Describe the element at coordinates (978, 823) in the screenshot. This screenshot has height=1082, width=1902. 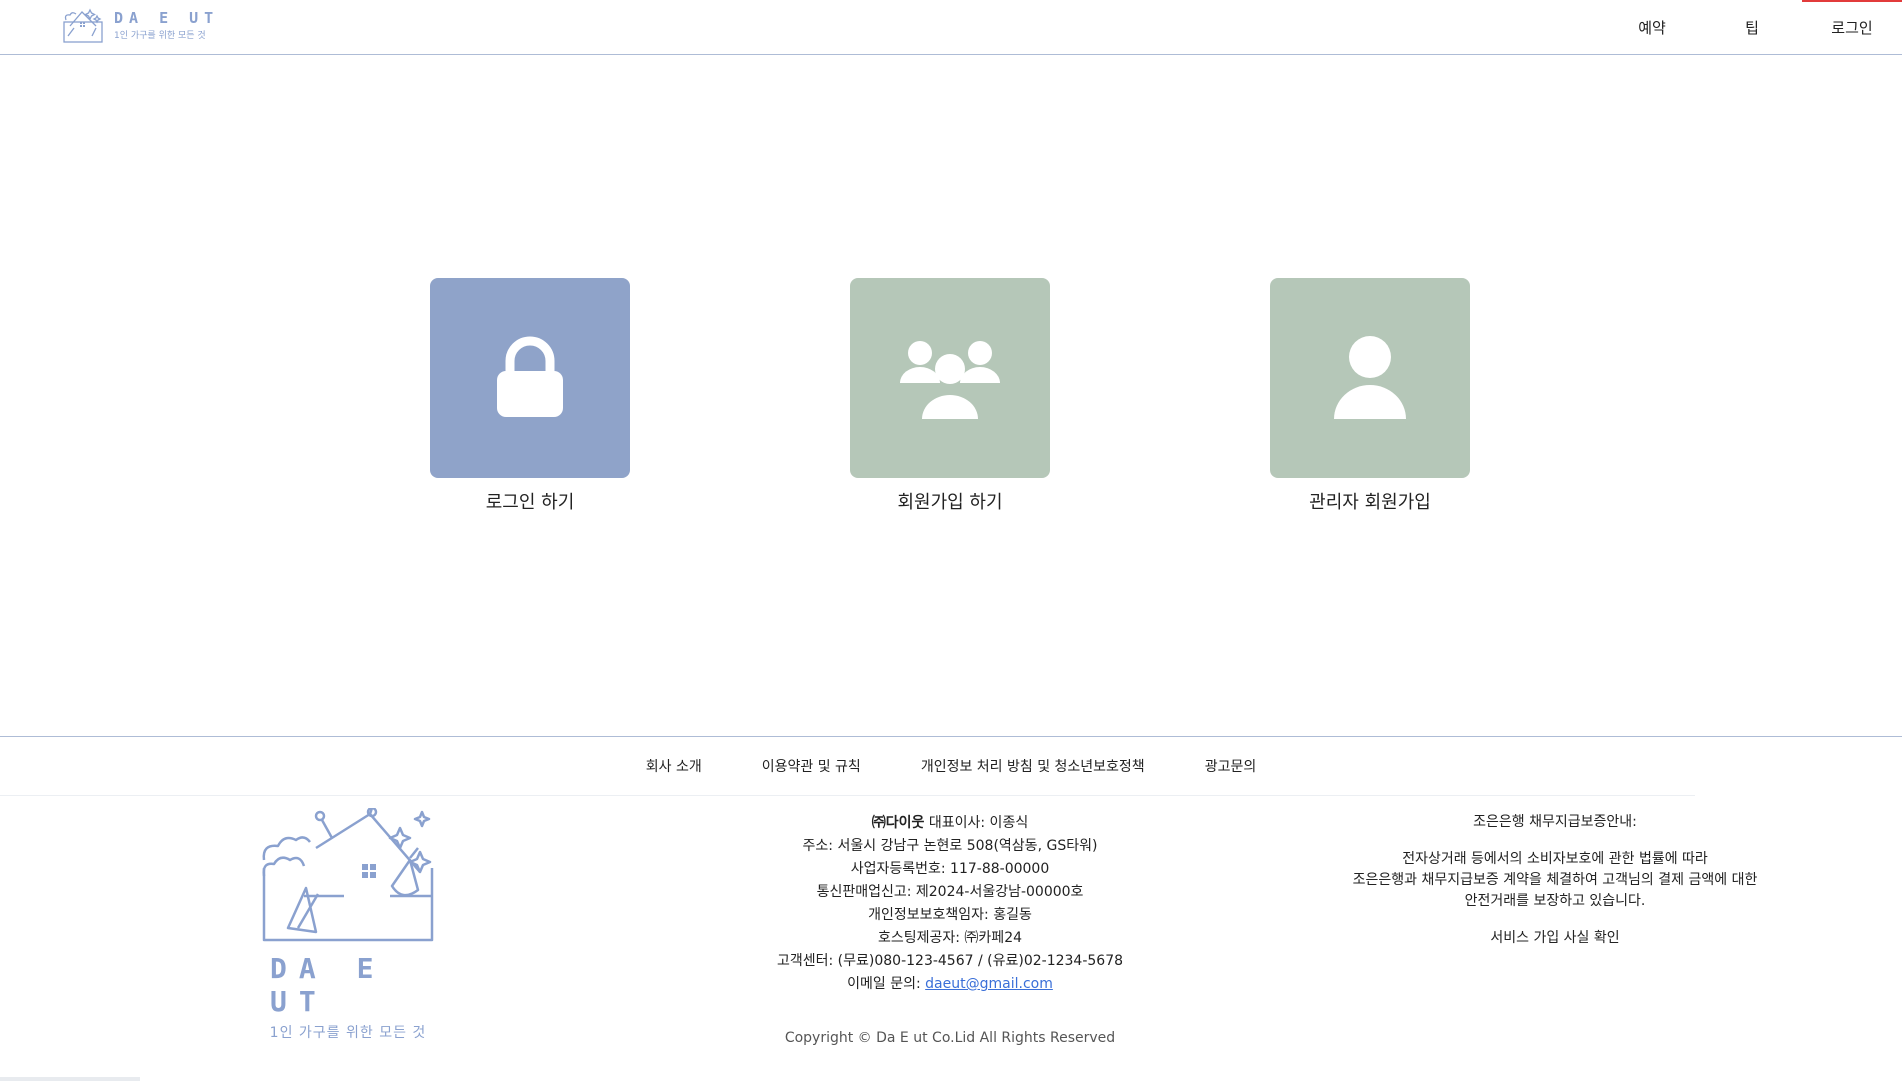
I see `company-ceo: 대표이사: 이종식` at that location.